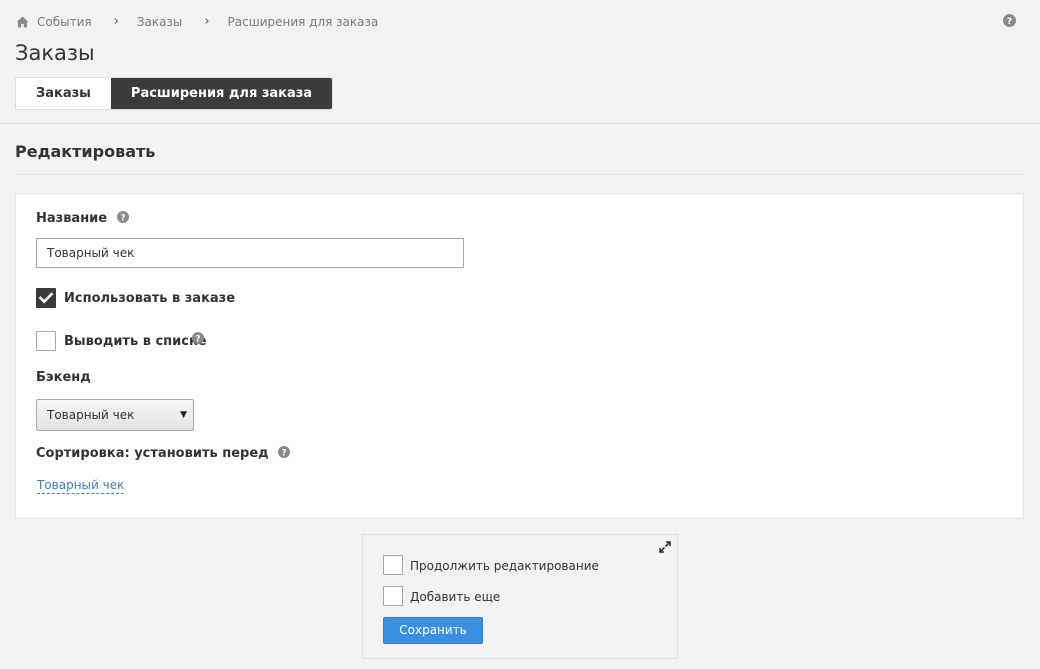  What do you see at coordinates (393, 565) in the screenshot?
I see `continue-editing-checkbox` at bounding box center [393, 565].